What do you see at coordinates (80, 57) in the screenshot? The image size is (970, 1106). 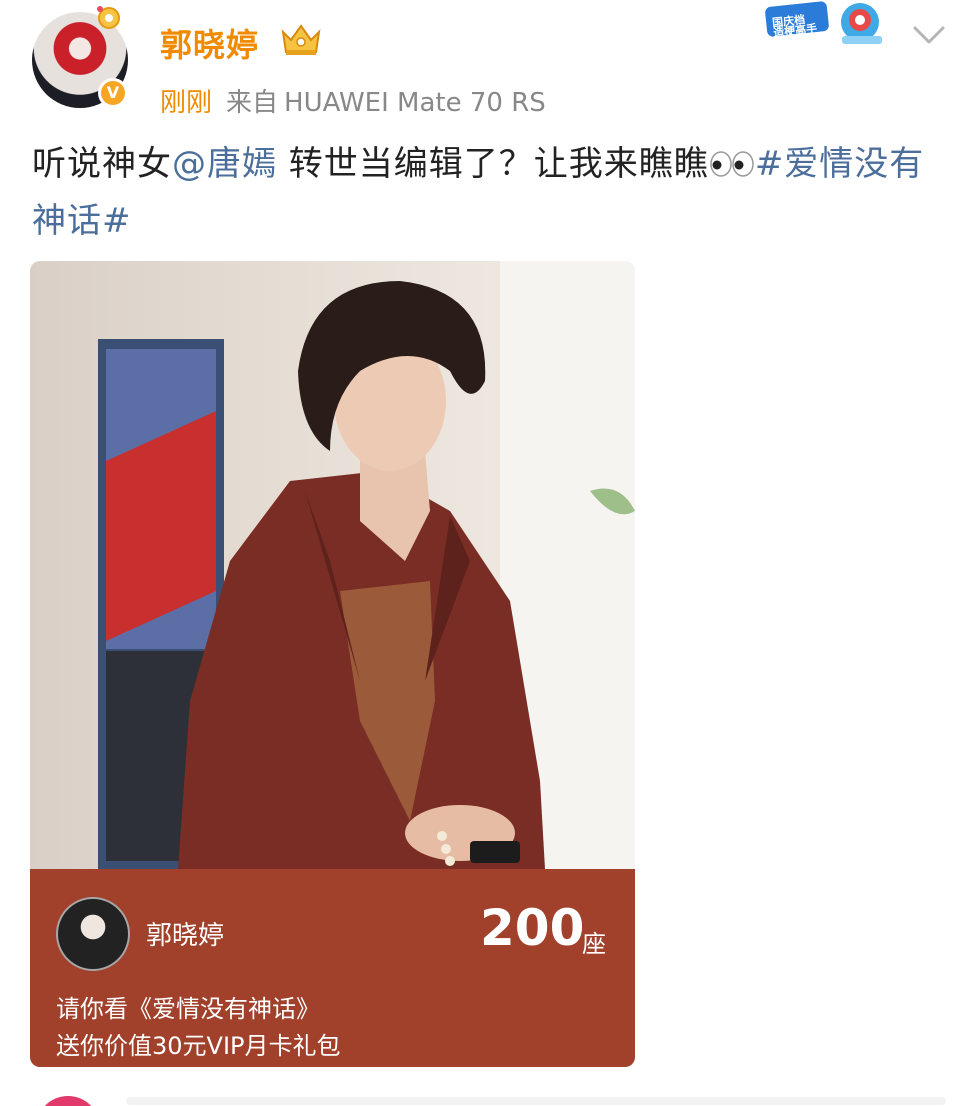 I see `author-avatar-container: V` at bounding box center [80, 57].